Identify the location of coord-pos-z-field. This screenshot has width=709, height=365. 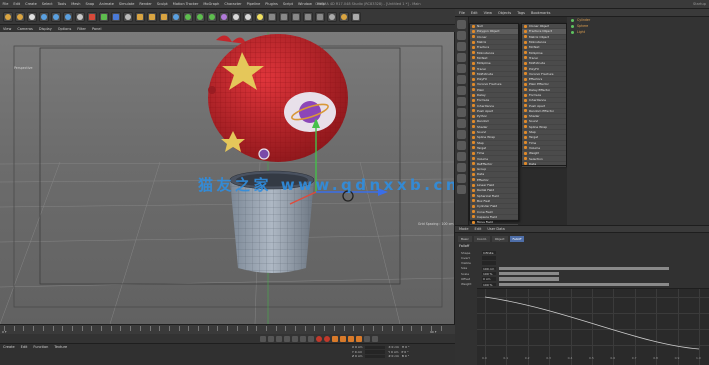
(375, 356).